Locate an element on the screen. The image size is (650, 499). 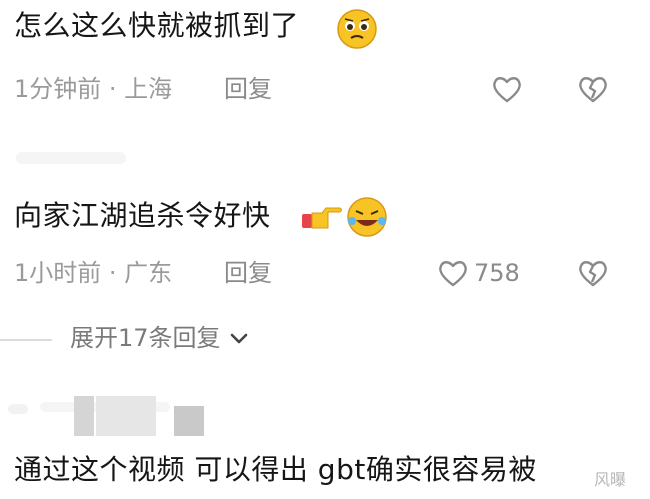
like-count: 758 is located at coordinates (497, 273).